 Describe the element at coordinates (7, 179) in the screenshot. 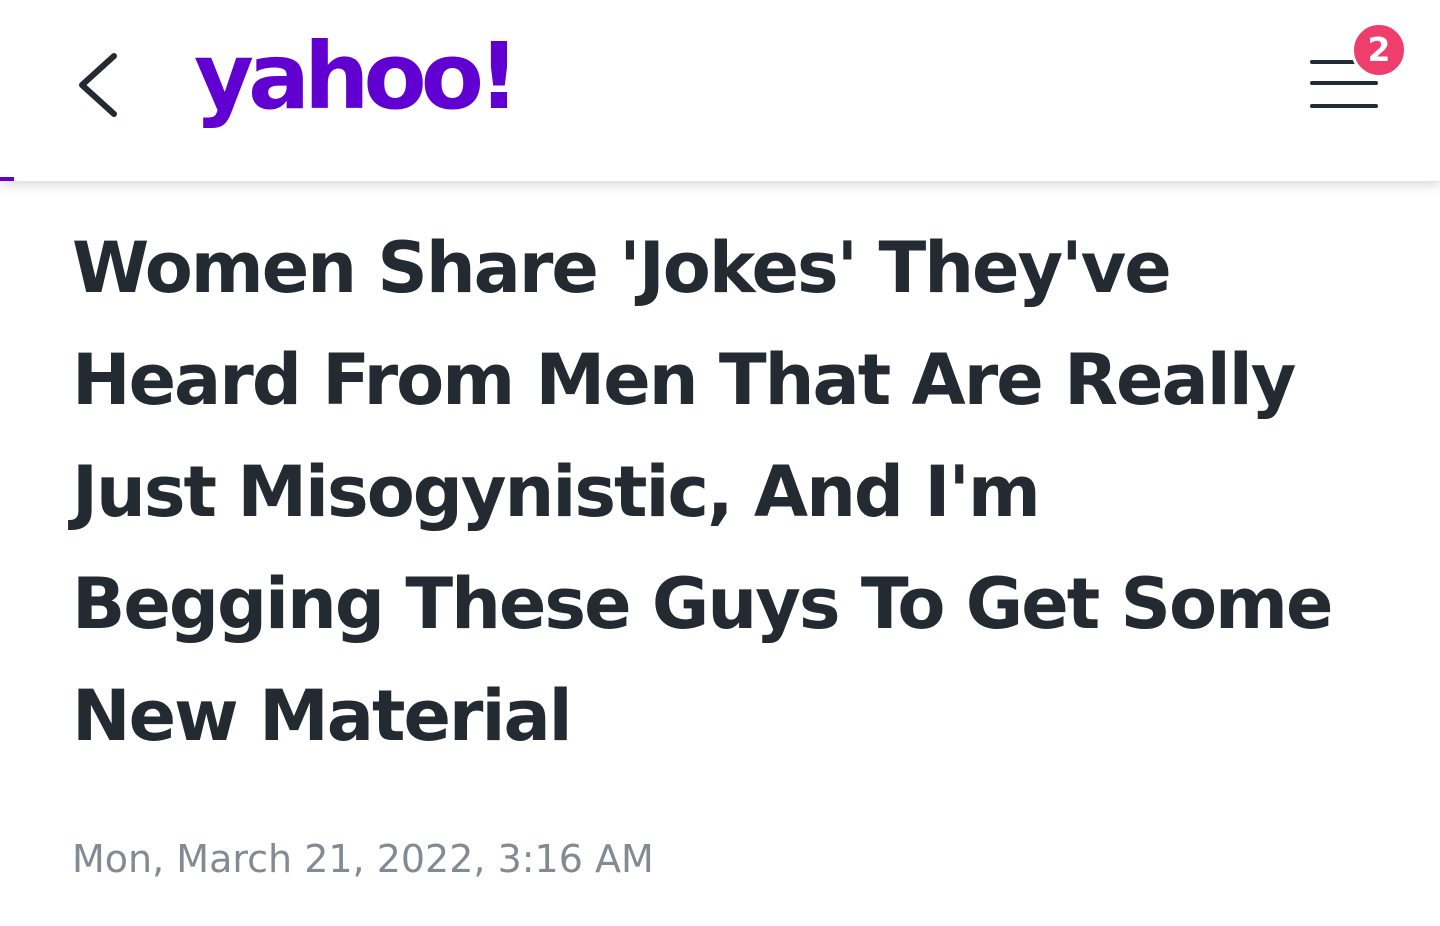

I see `reading-progress-bar` at that location.